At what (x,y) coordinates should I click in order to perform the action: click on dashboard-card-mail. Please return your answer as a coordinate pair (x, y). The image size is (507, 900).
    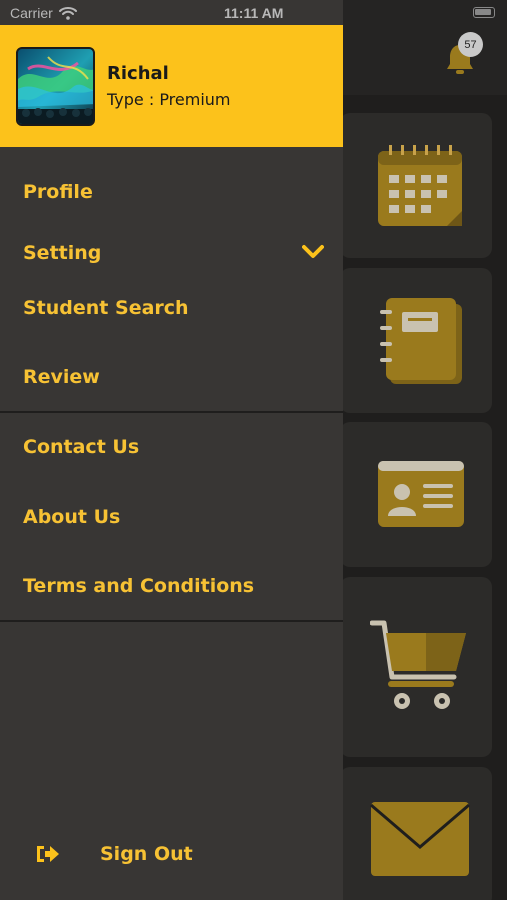
    Looking at the image, I should click on (416, 833).